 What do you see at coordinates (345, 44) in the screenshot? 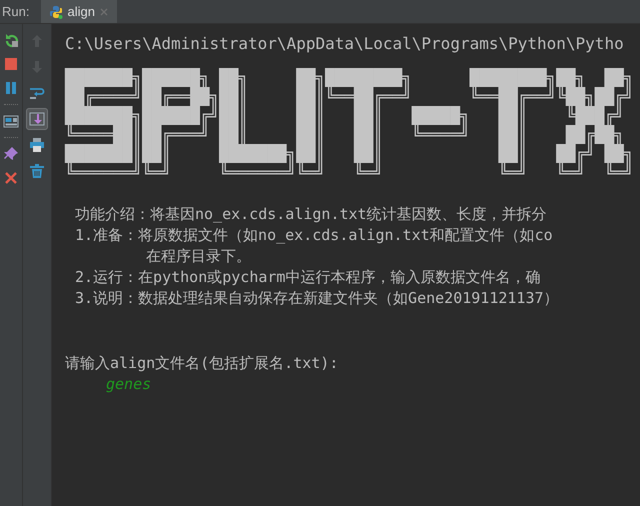
I see `console-path: C:\Users\Administrator\AppData\Local\Programs\Python\Pytho` at bounding box center [345, 44].